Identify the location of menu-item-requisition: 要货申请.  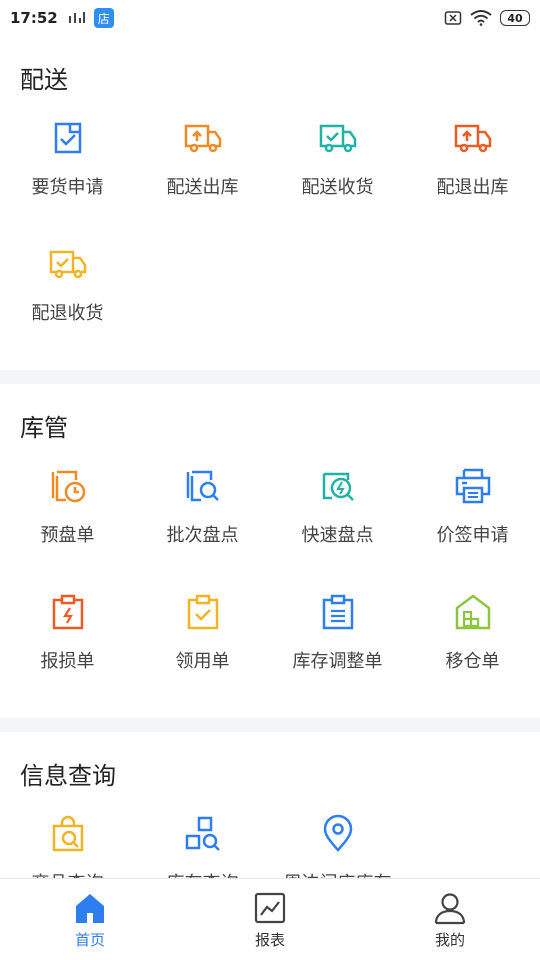
(67, 173).